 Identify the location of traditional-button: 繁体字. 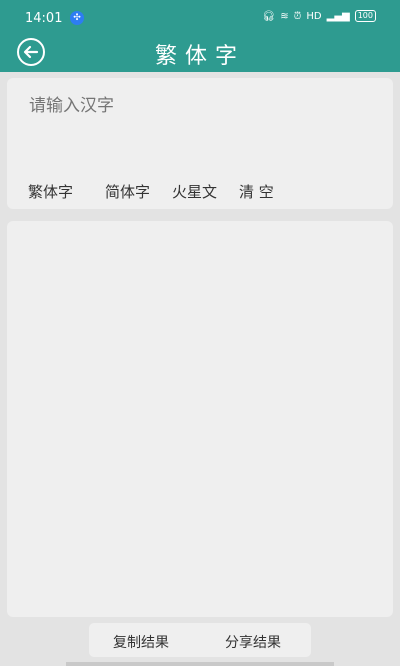
(50, 191).